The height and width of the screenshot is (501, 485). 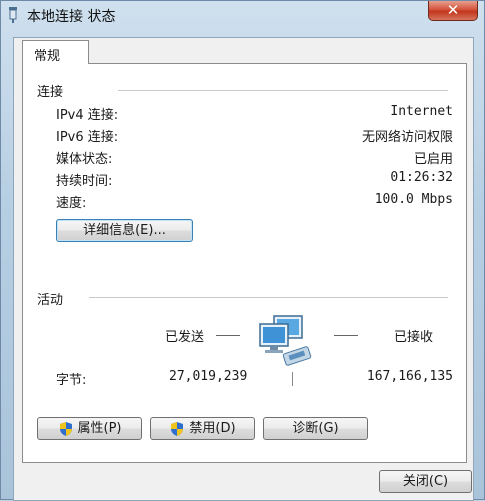 What do you see at coordinates (71, 17) in the screenshot?
I see `window-title: 本地连接 状态` at bounding box center [71, 17].